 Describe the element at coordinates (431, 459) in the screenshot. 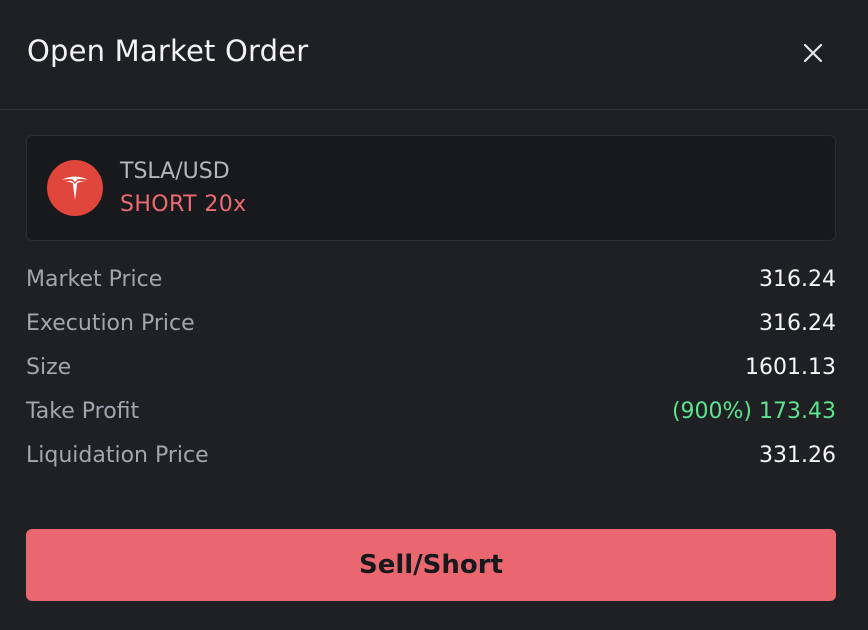

I see `detail-row-liquidation-price: Liquidation Price 331.26` at that location.